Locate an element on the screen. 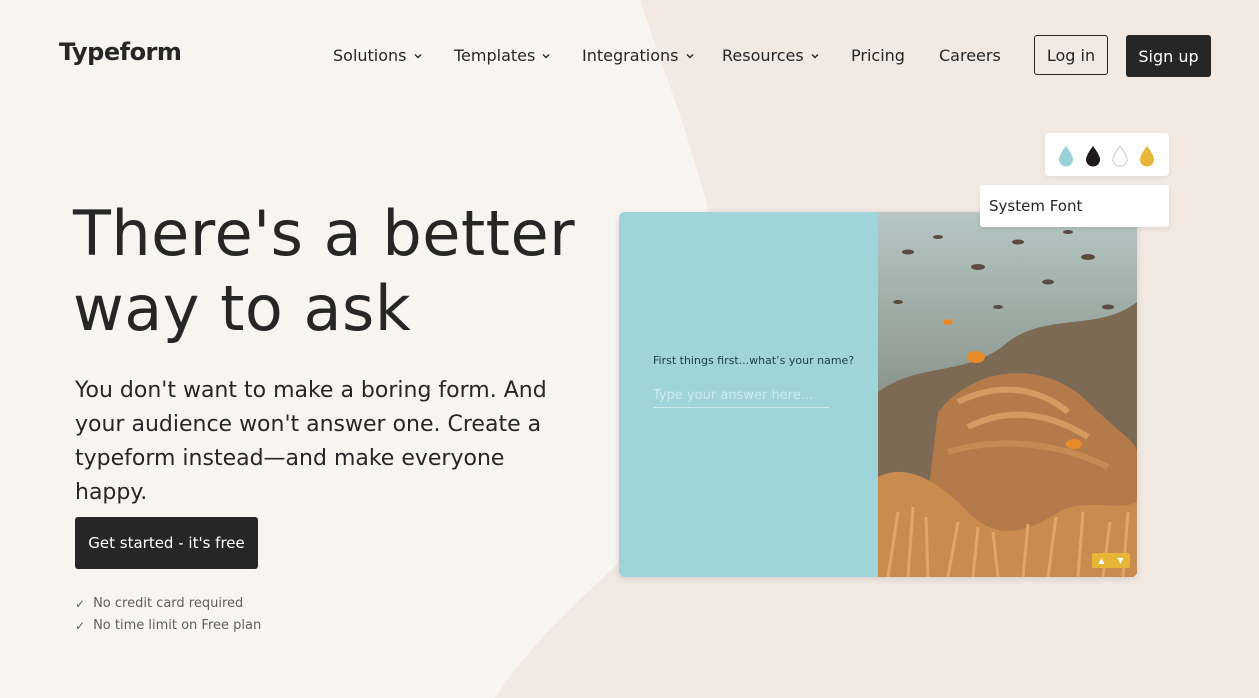 Image resolution: width=1259 pixels, height=698 pixels. font-selector: System Font is located at coordinates (1074, 206).